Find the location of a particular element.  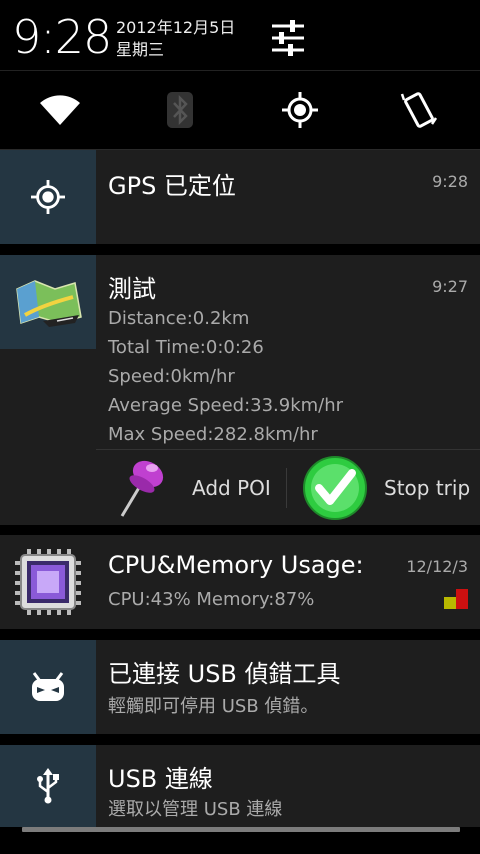

notification-time: 9:28 is located at coordinates (450, 181).